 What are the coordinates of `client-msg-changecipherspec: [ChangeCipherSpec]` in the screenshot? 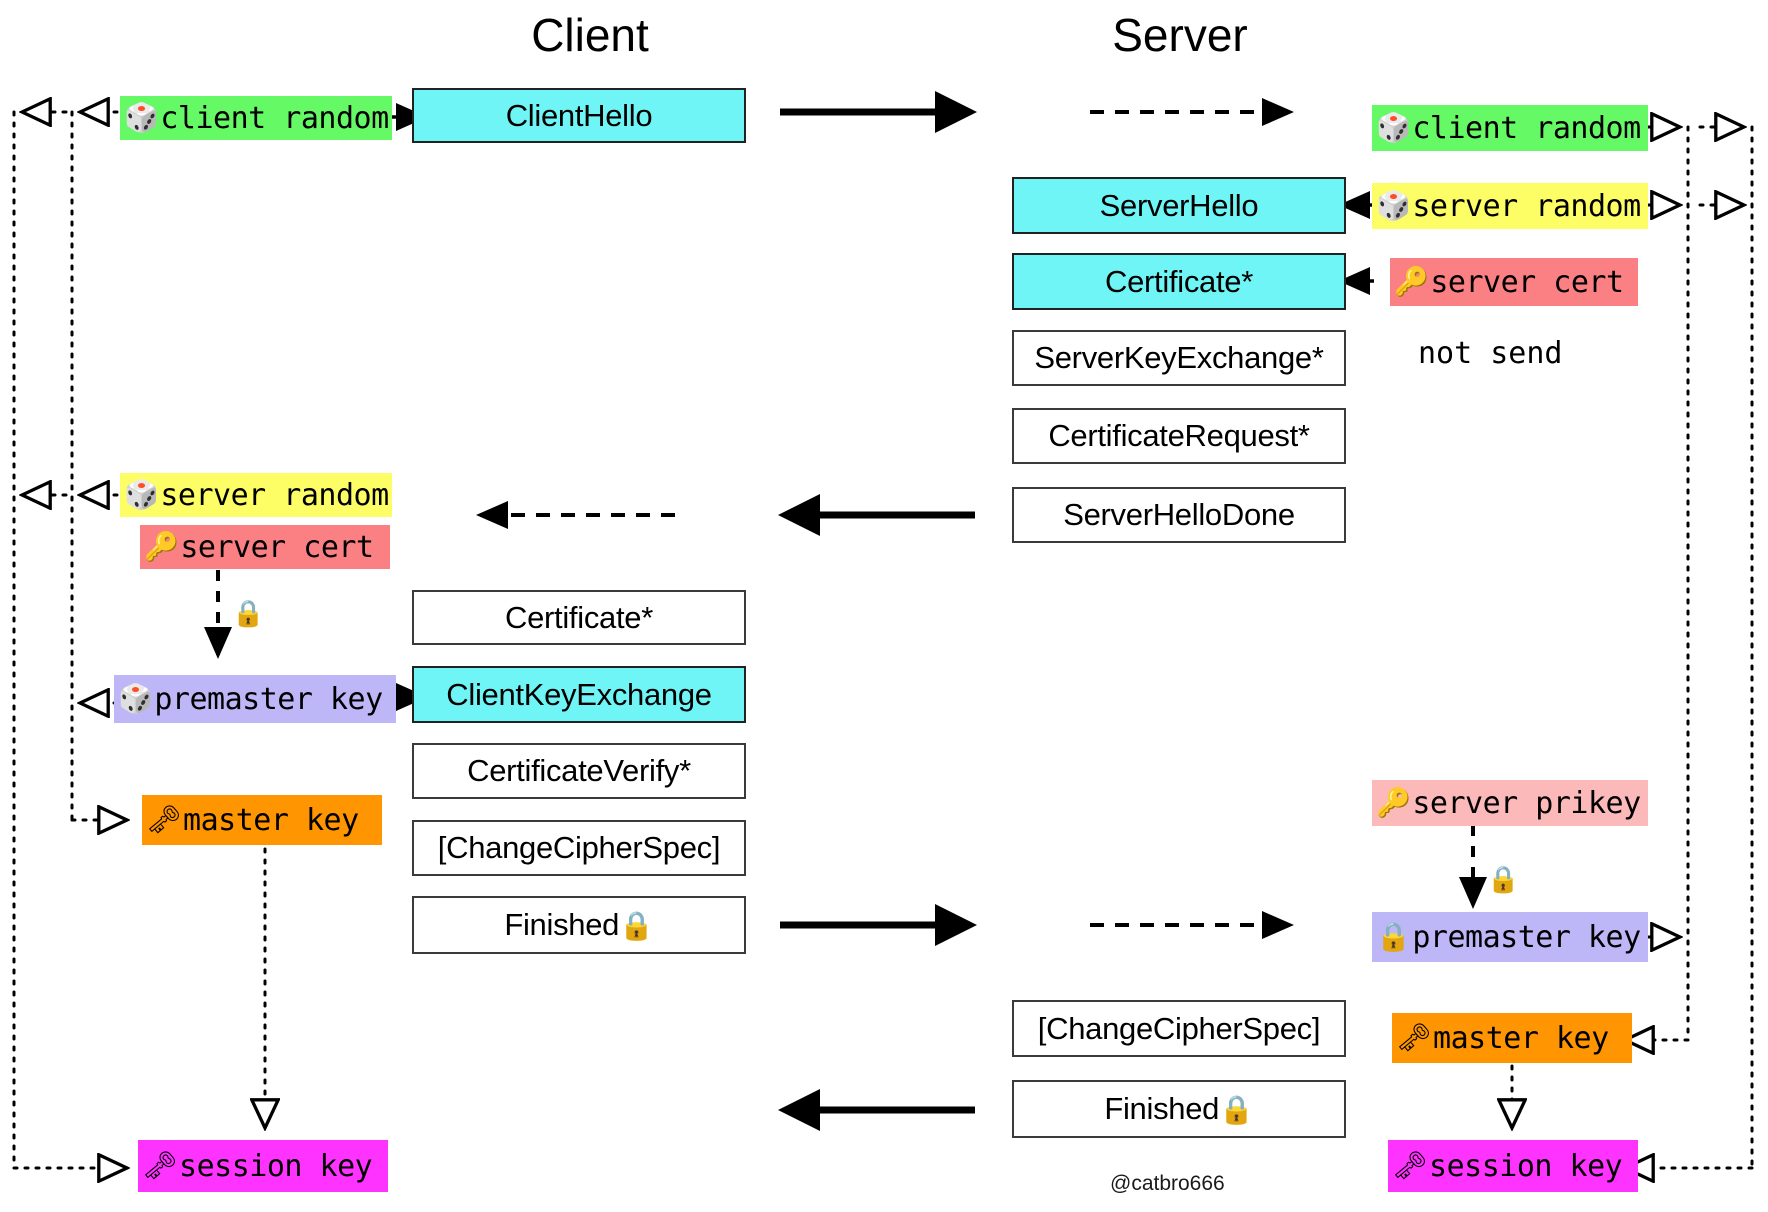 It's located at (579, 848).